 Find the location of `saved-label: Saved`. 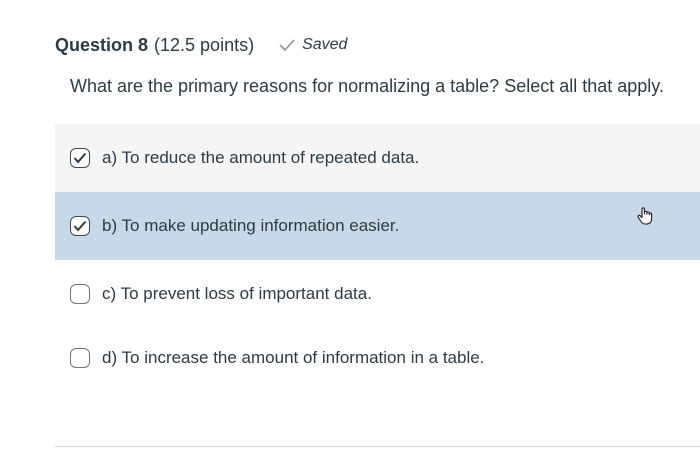

saved-label: Saved is located at coordinates (325, 44).